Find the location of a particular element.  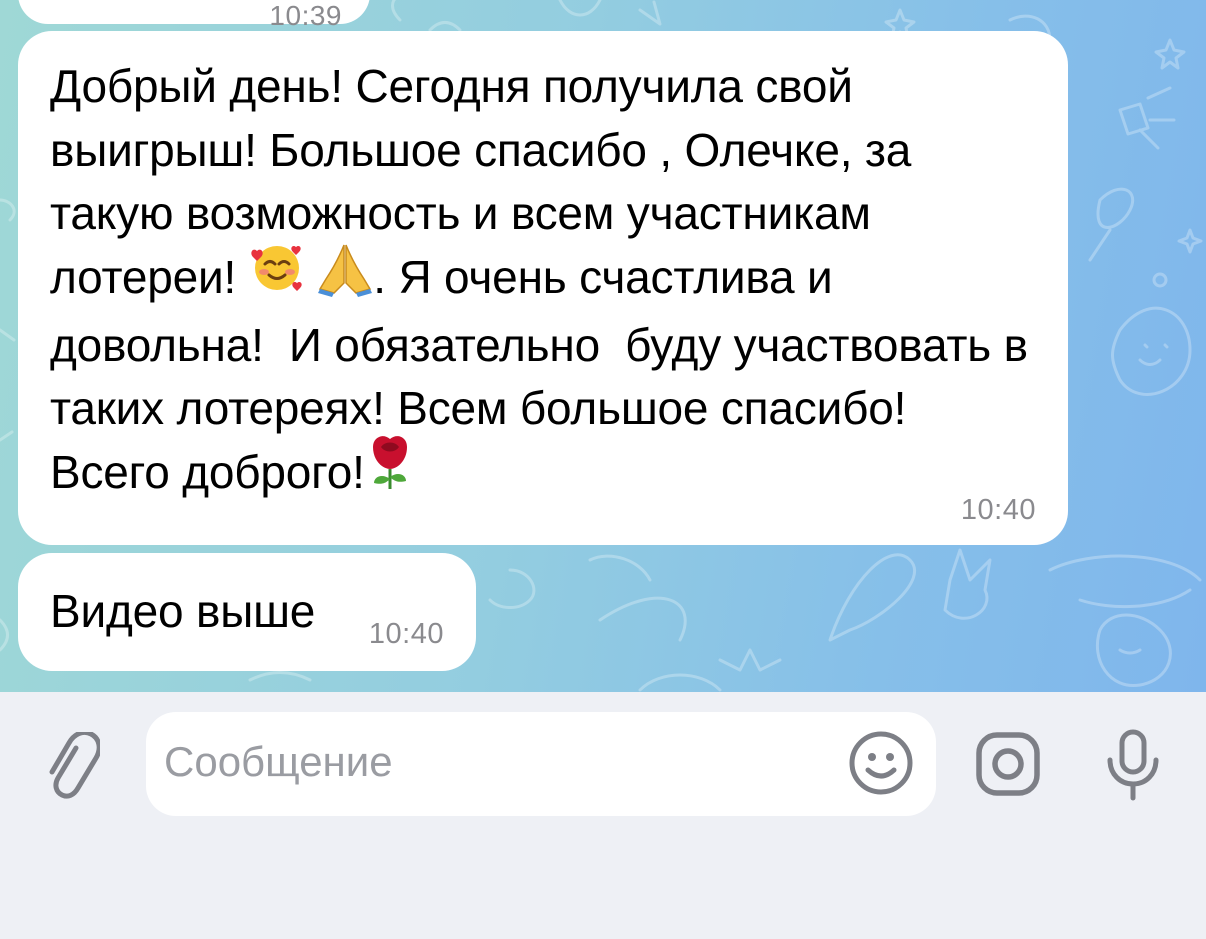

paperclip-icon is located at coordinates (72, 768).